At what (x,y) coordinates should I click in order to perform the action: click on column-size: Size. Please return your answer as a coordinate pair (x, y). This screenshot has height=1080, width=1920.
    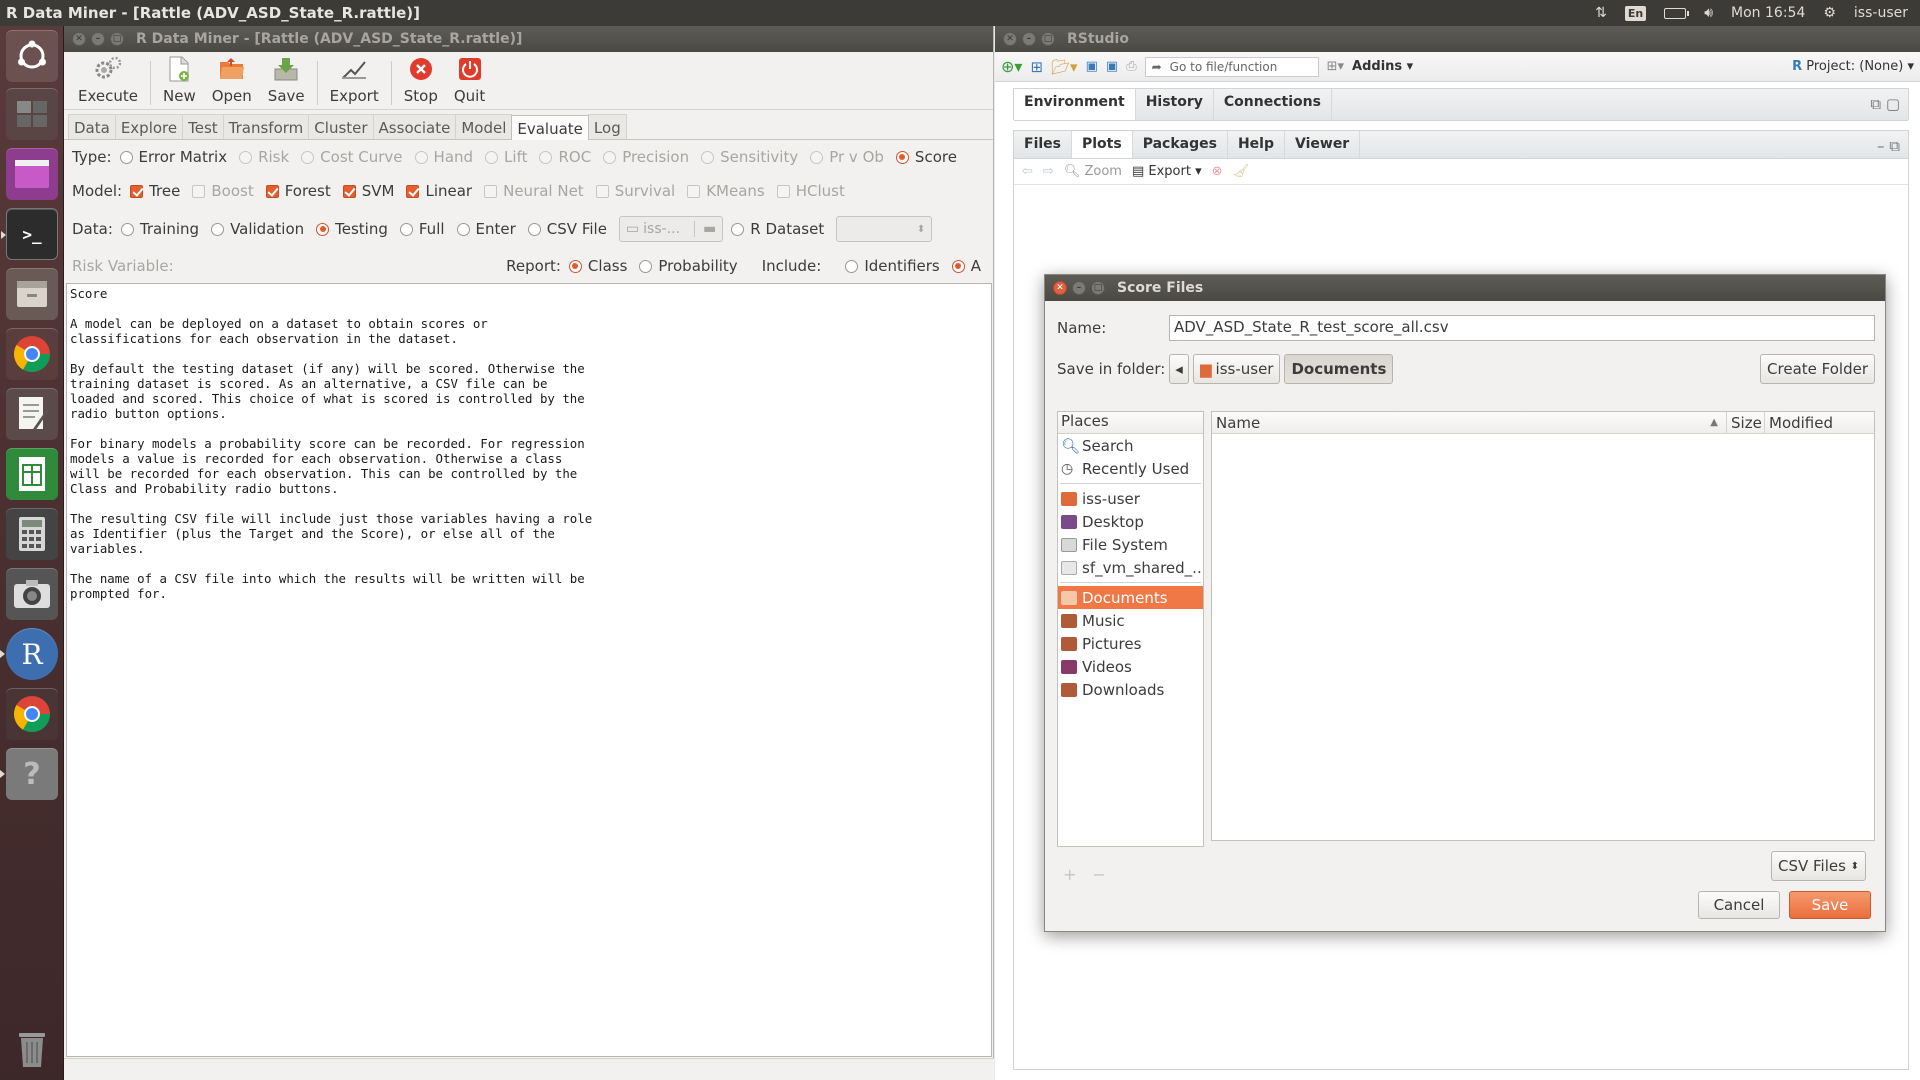
    Looking at the image, I should click on (1746, 422).